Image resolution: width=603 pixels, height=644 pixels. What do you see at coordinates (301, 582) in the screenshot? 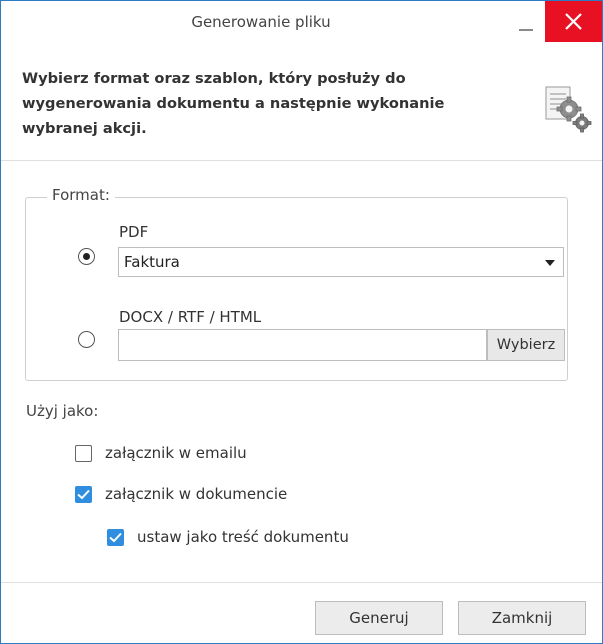
I see `footer-divider` at bounding box center [301, 582].